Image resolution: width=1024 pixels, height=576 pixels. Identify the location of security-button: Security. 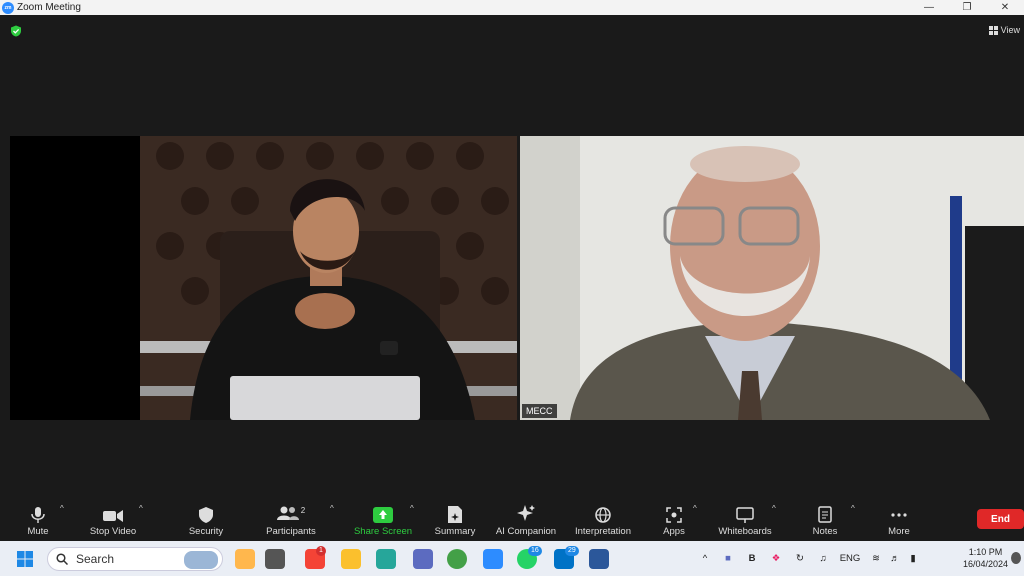
(206, 520).